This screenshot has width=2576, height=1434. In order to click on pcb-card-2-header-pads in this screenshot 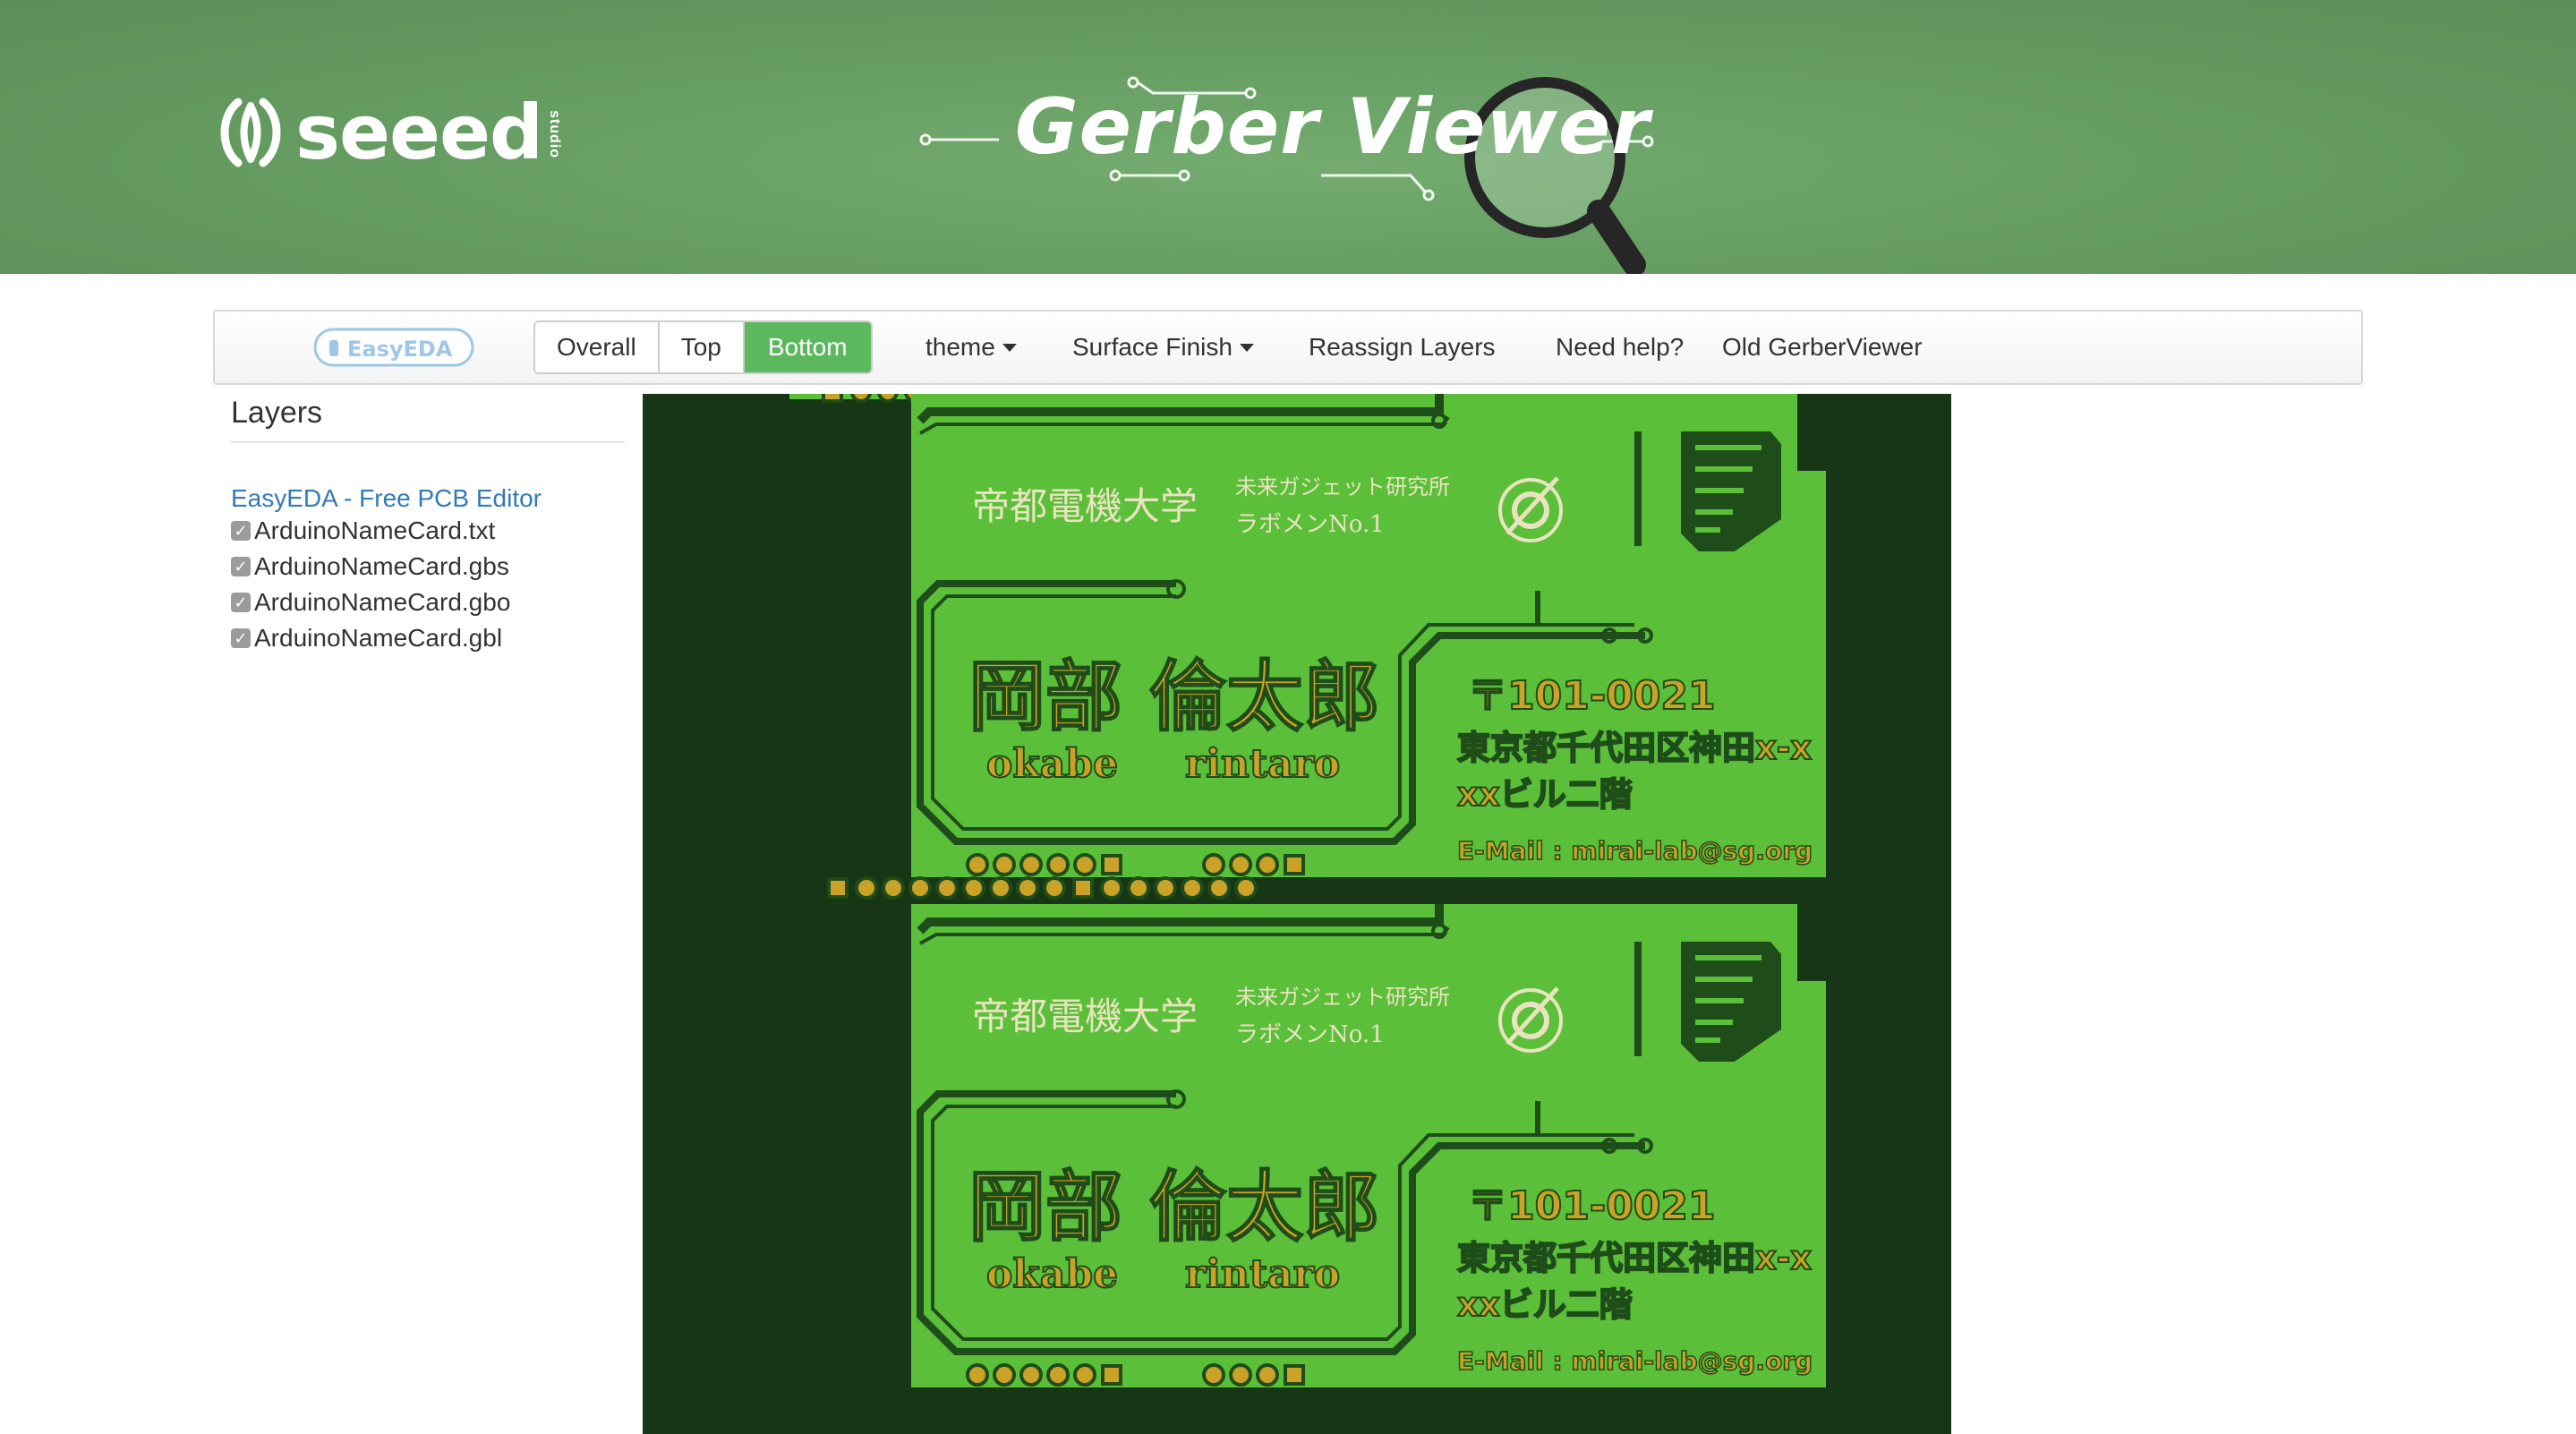, I will do `click(1042, 888)`.